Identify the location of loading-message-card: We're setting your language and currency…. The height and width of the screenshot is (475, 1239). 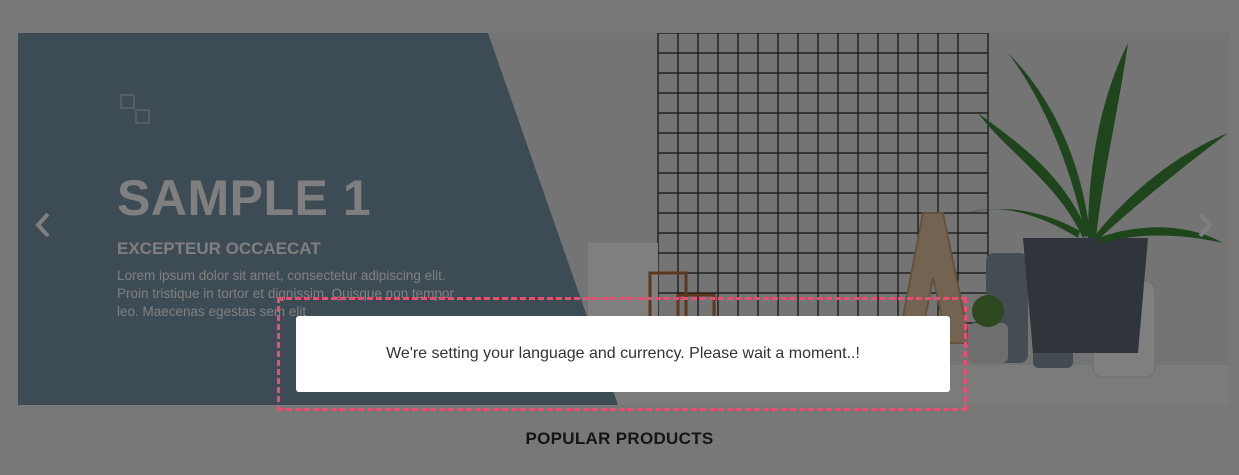
(623, 354).